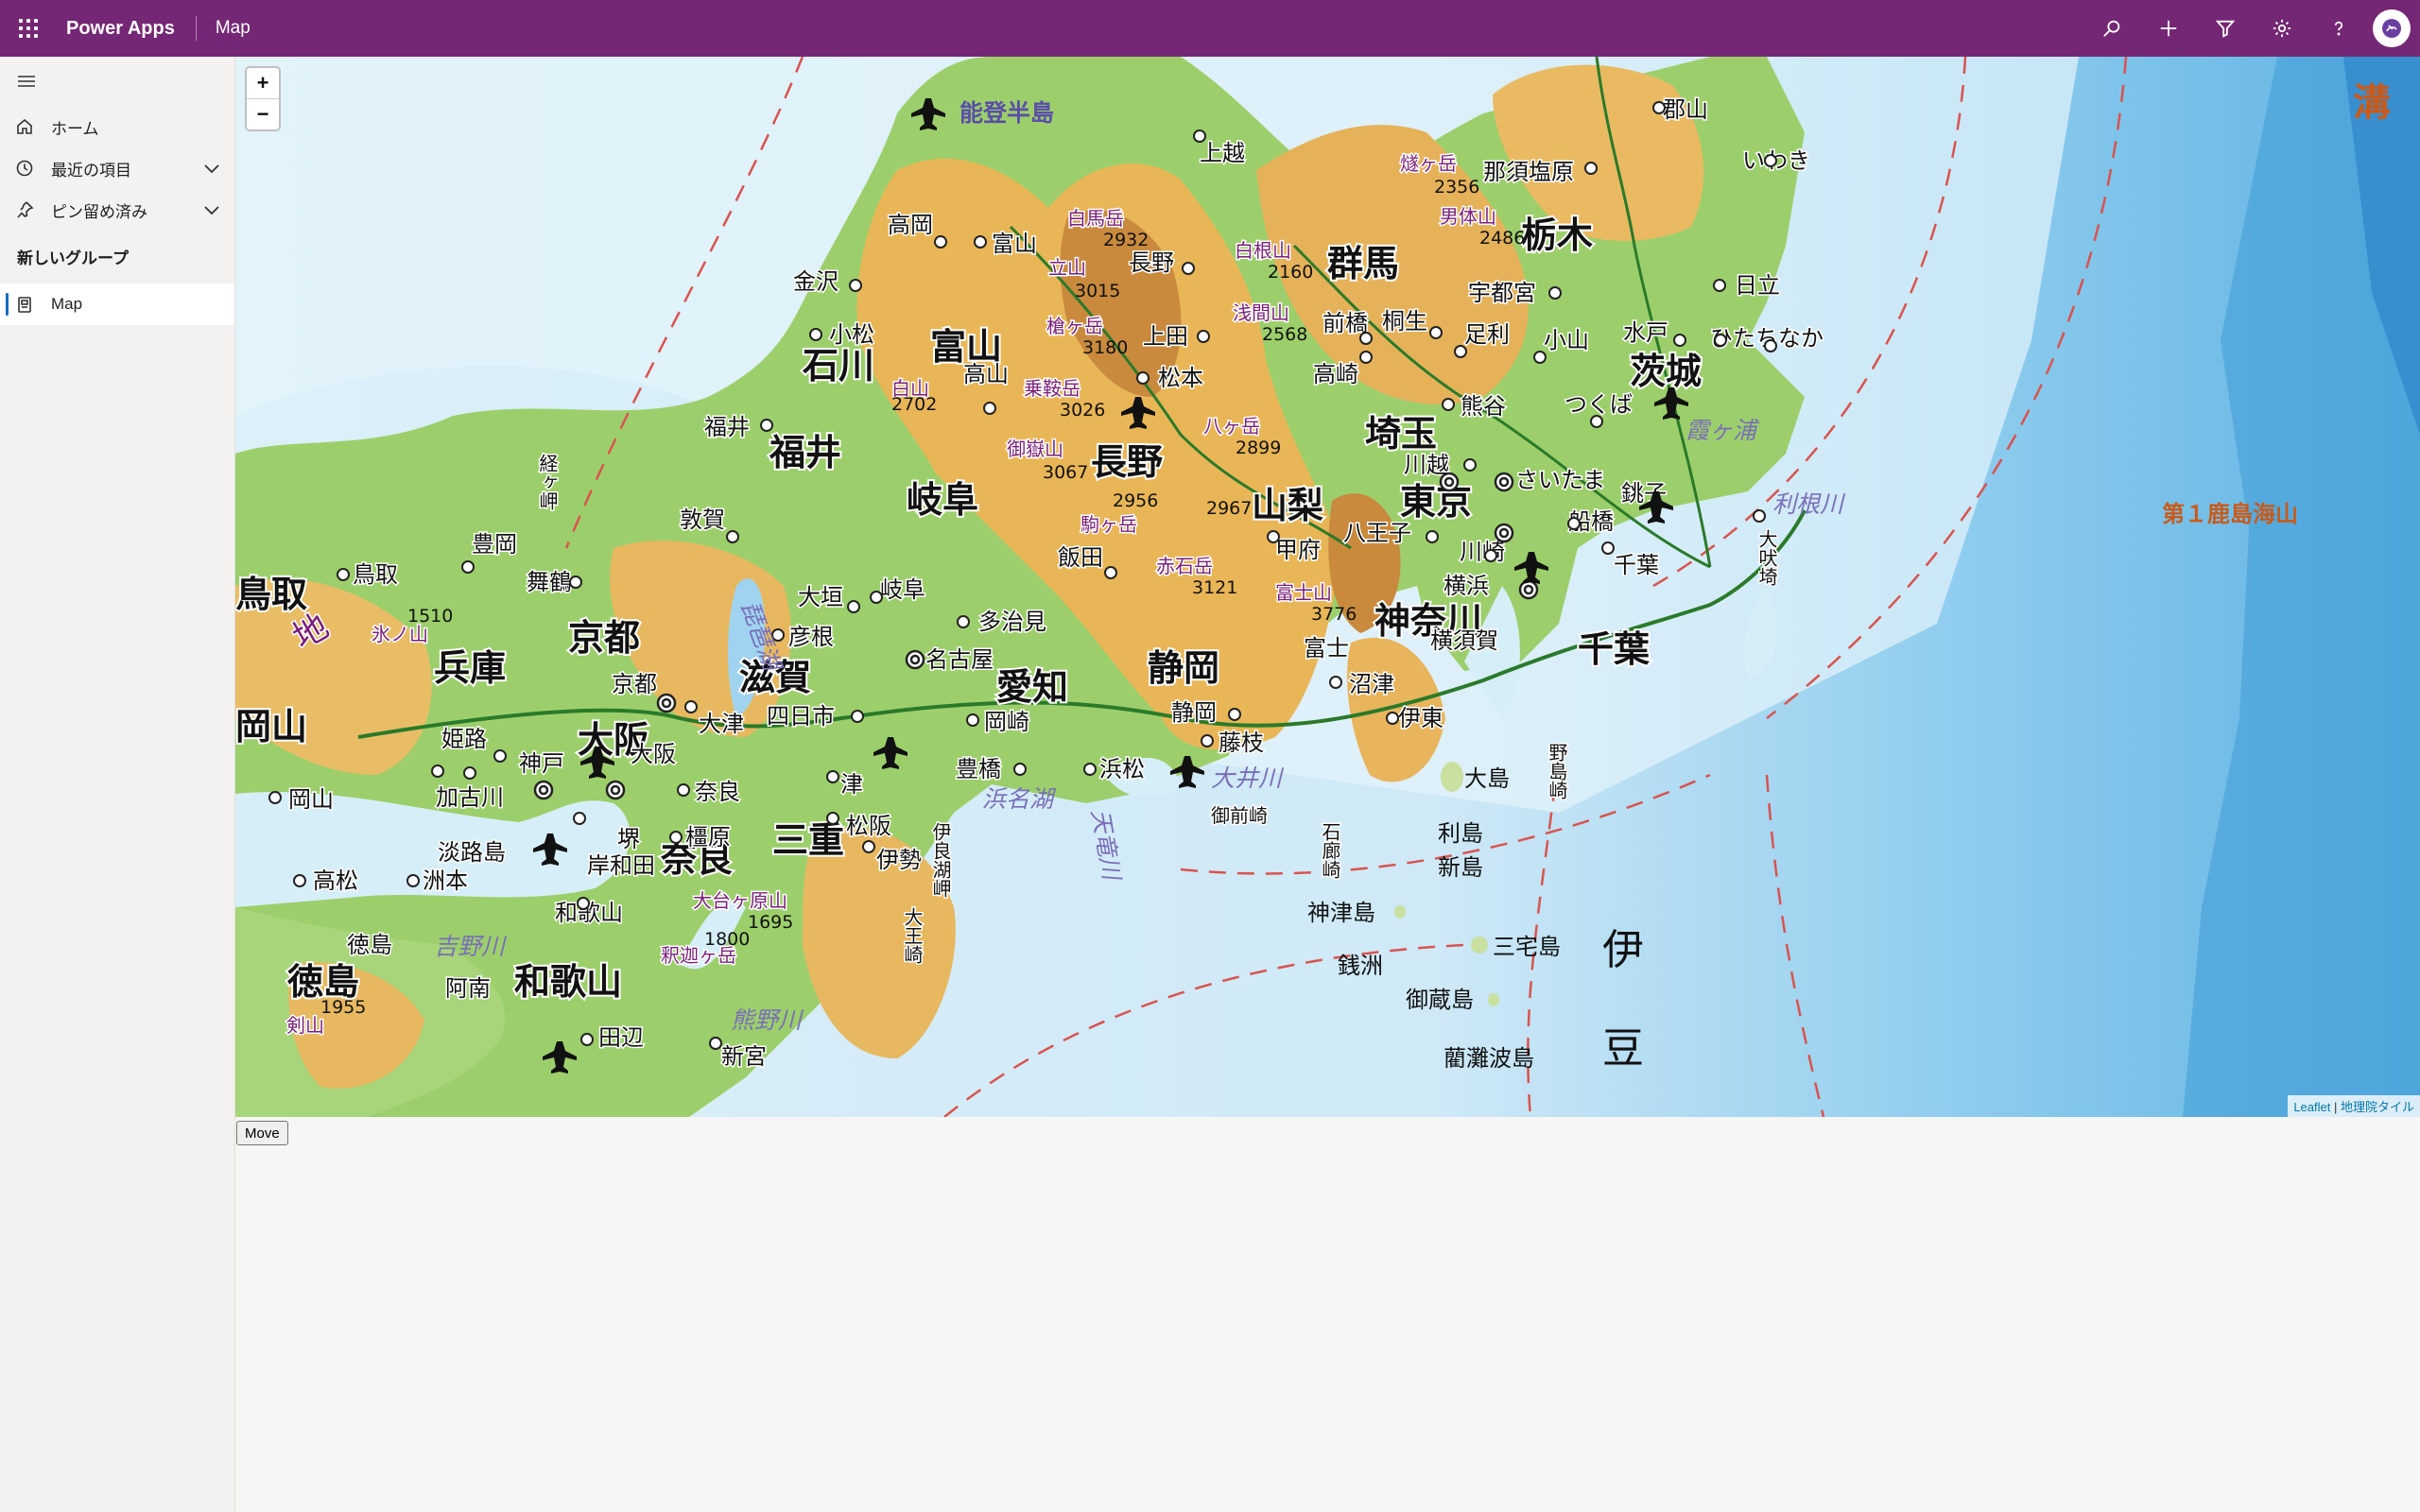 Image resolution: width=2420 pixels, height=1512 pixels. Describe the element at coordinates (1052, 388) in the screenshot. I see `mountain-label: 乗鞍岳` at that location.